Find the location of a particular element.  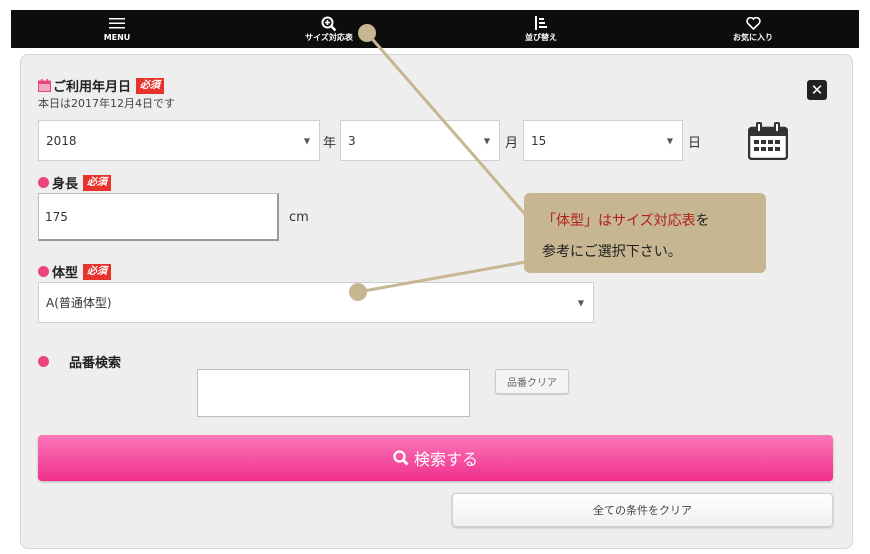

height-label-row: 身長 必須 is located at coordinates (75, 182).